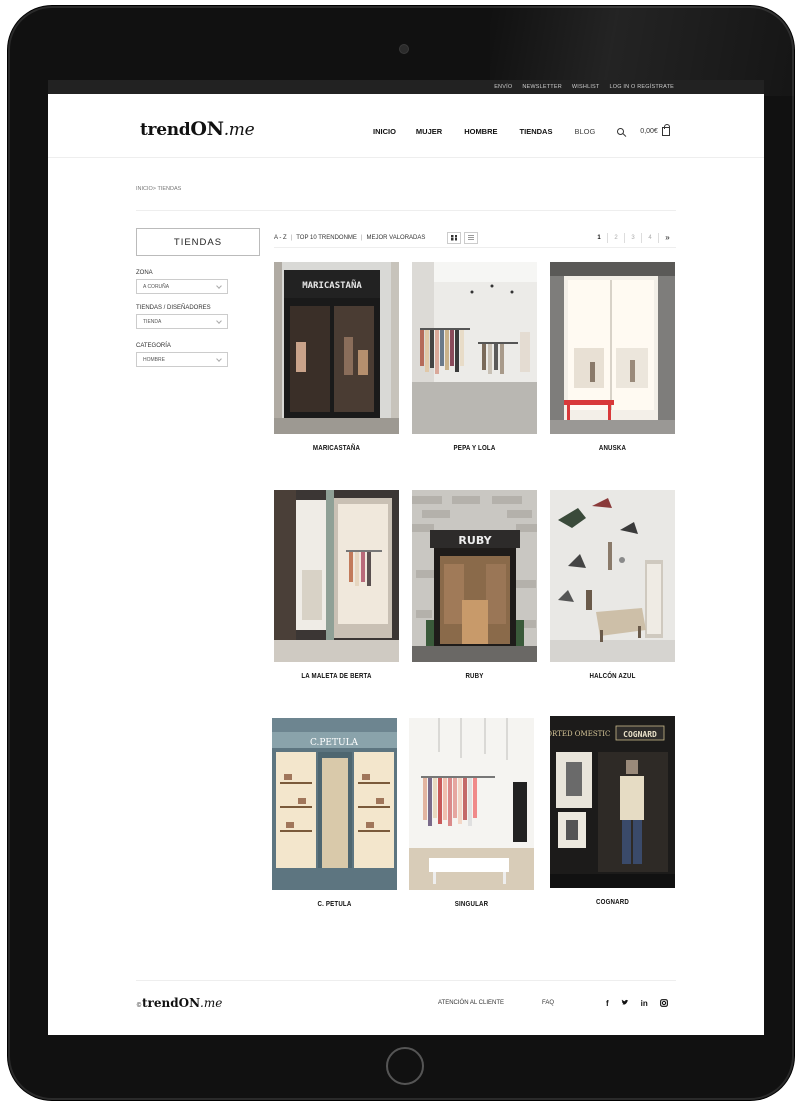 This screenshot has height=1104, width=800. What do you see at coordinates (332, 285) in the screenshot?
I see `store-sign: MARICASTAÑA` at bounding box center [332, 285].